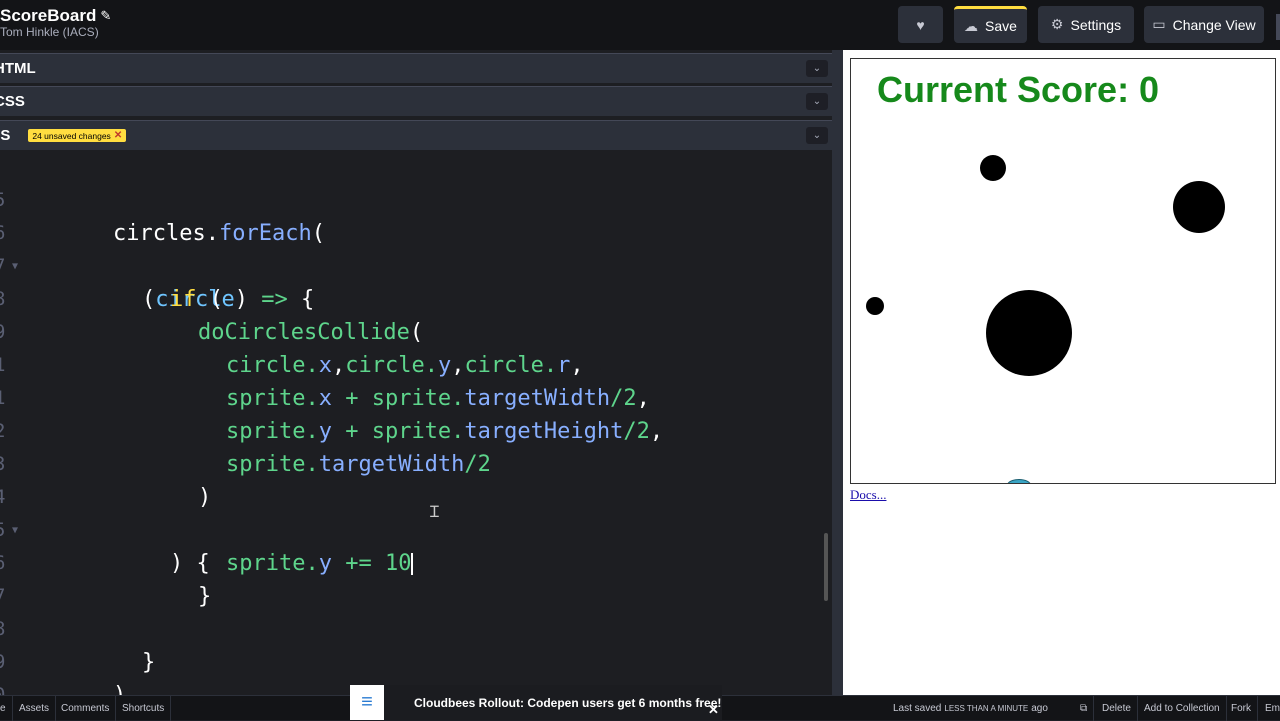  I want to click on score-display: Current Score: 0, so click(1018, 89).